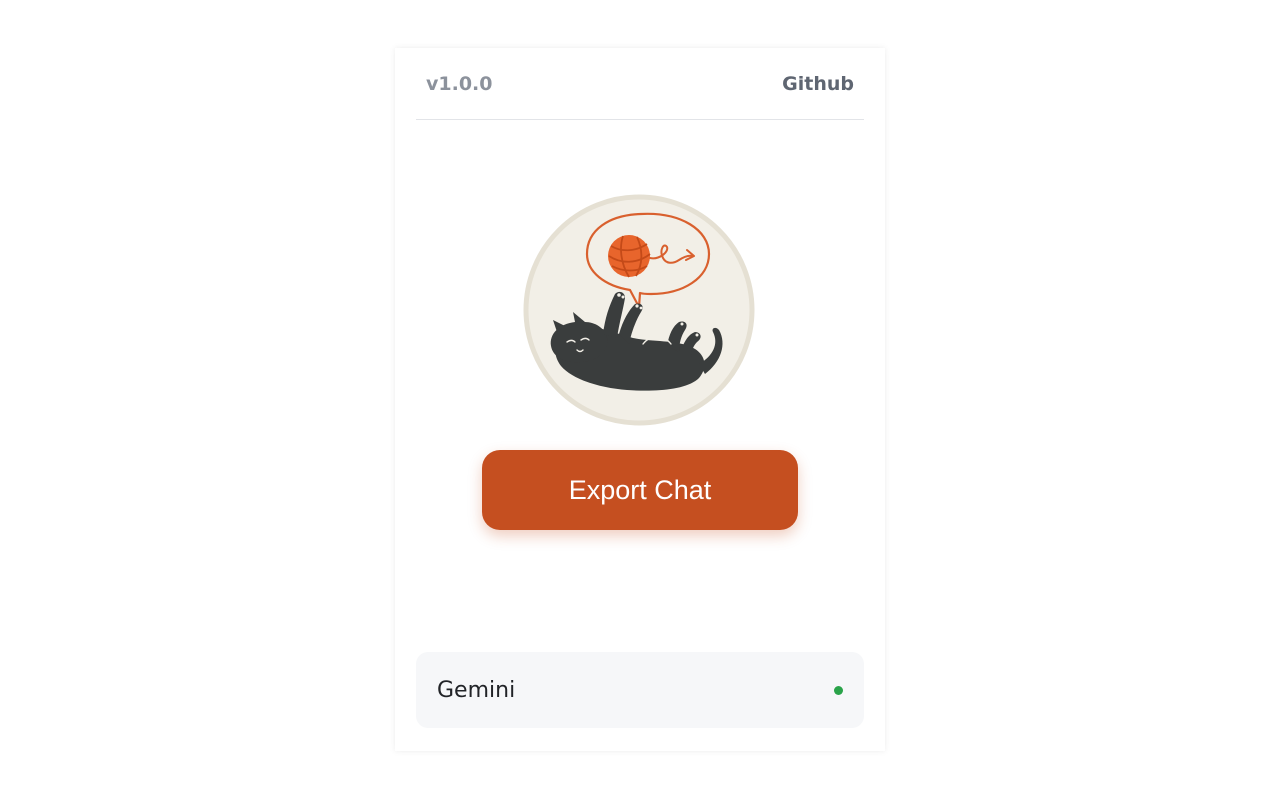  What do you see at coordinates (640, 490) in the screenshot?
I see `export-chat-button: Export Chat` at bounding box center [640, 490].